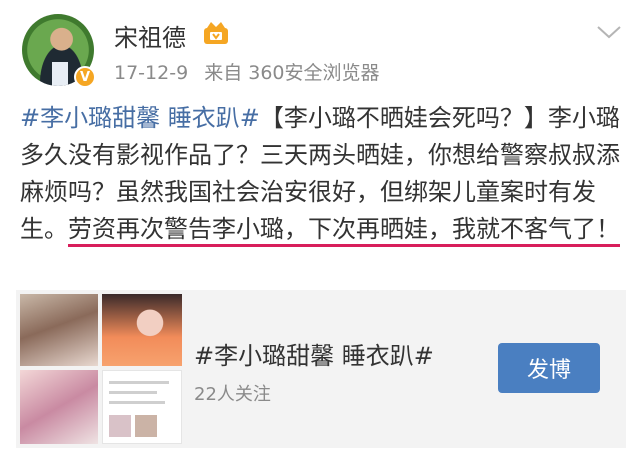  I want to click on topic-thumbnail-grid, so click(101, 369).